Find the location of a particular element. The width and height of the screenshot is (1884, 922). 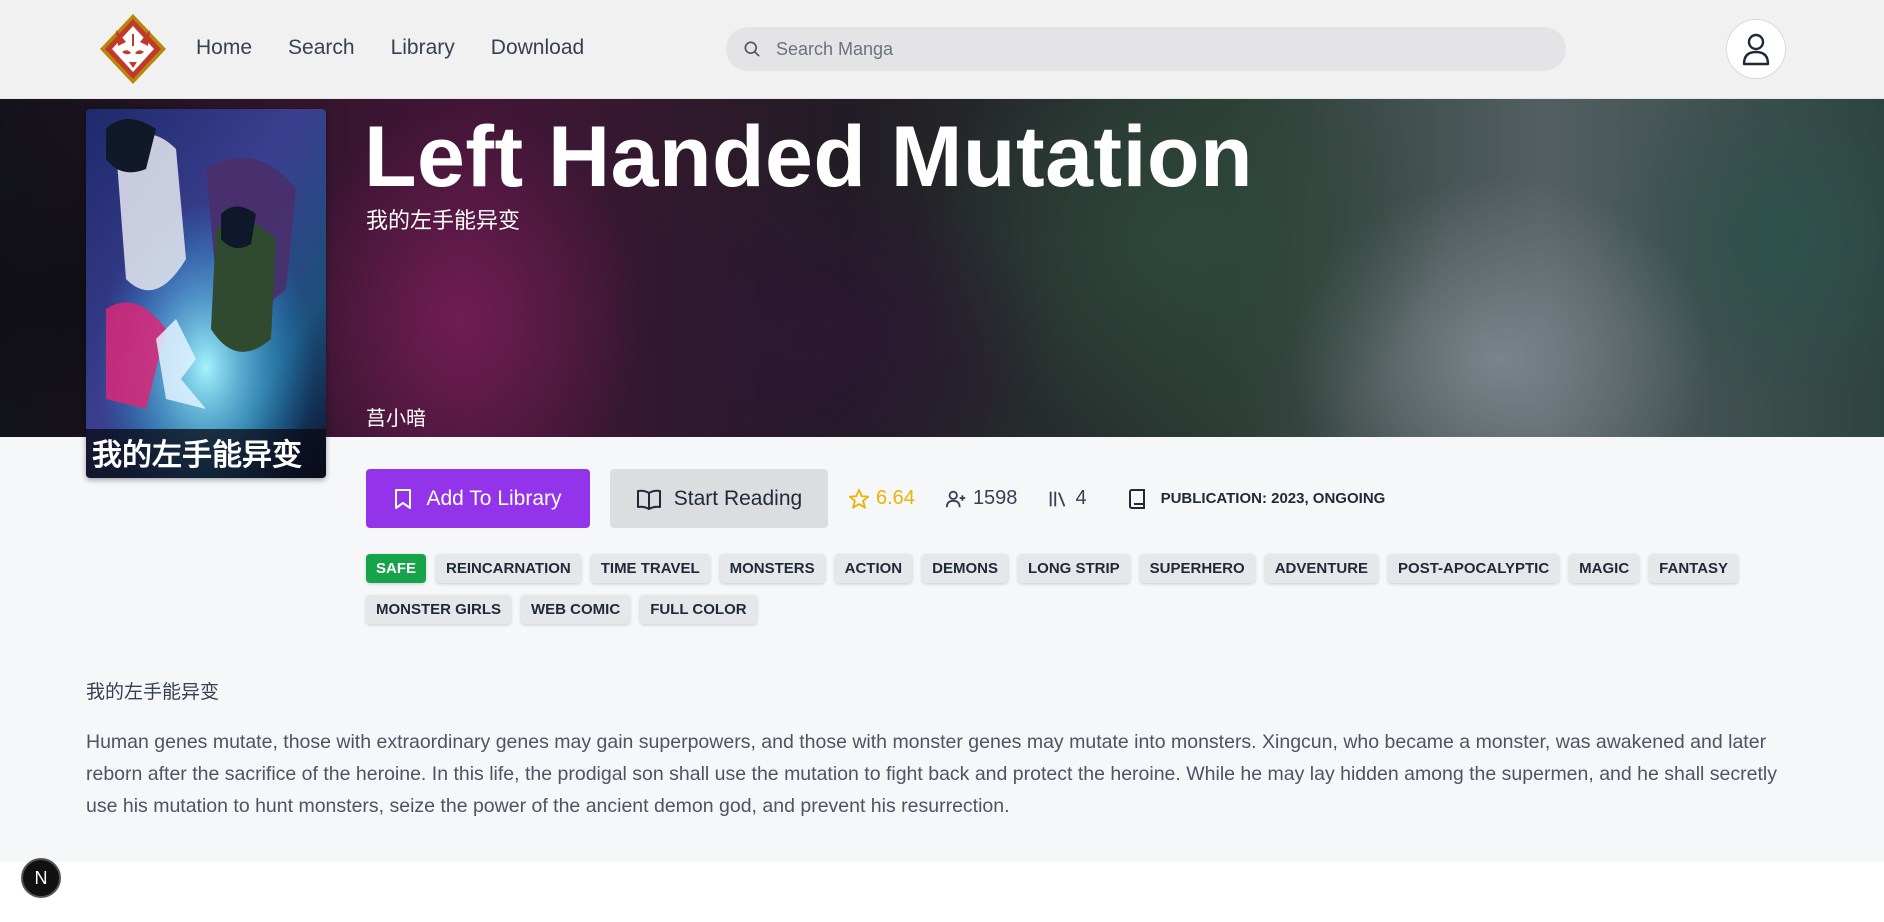

follows-value: 1598 is located at coordinates (995, 498).